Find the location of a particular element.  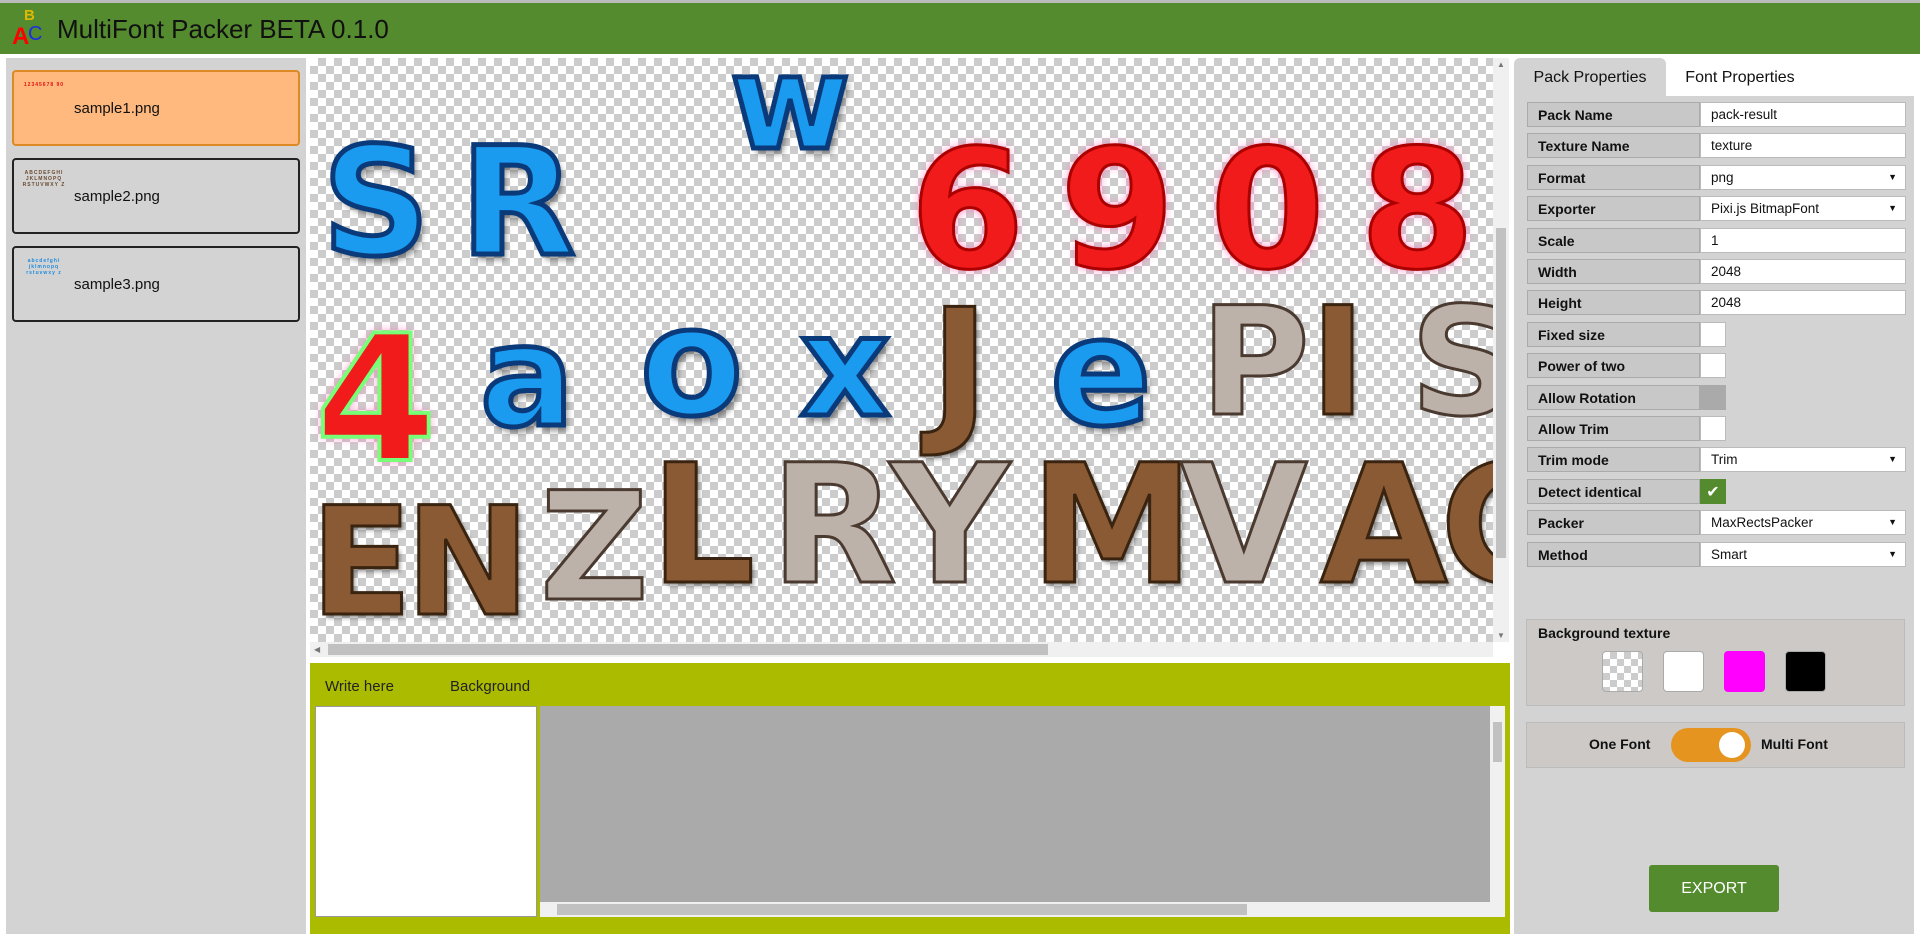

trim-mode-select: Trim is located at coordinates (1803, 460).